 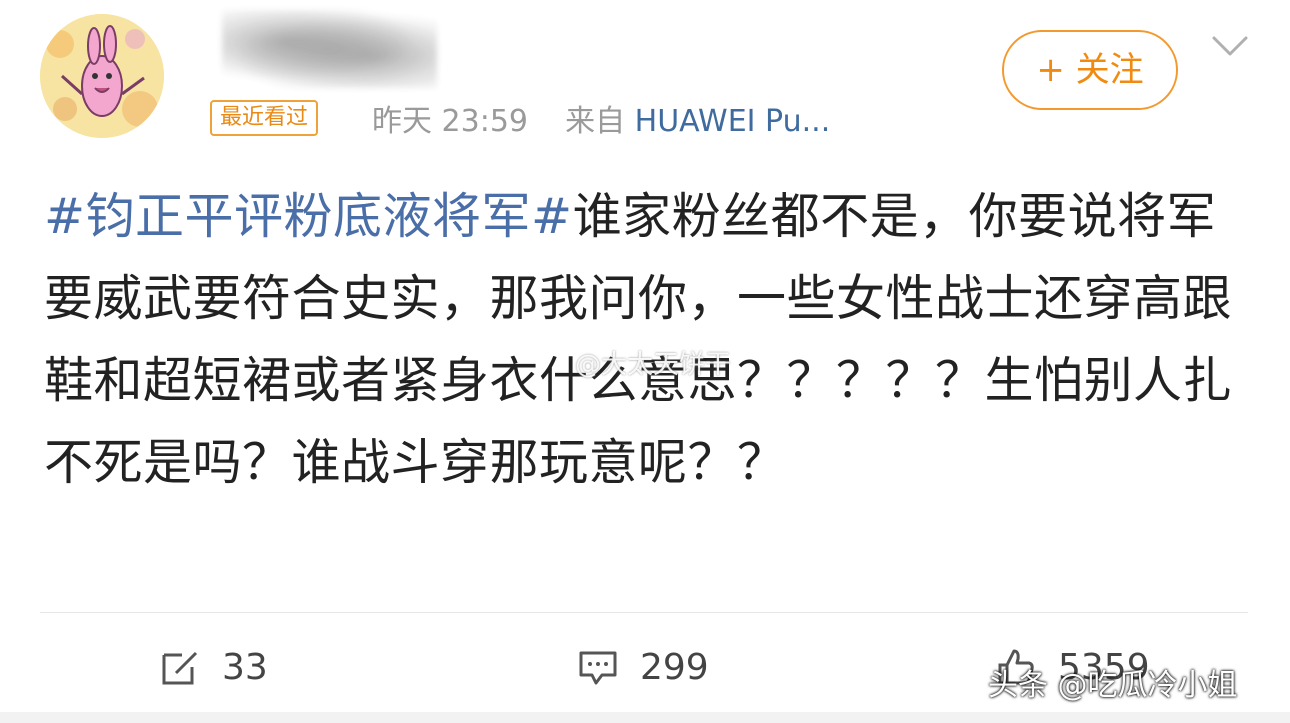 I want to click on chevron-down-icon, so click(x=1230, y=45).